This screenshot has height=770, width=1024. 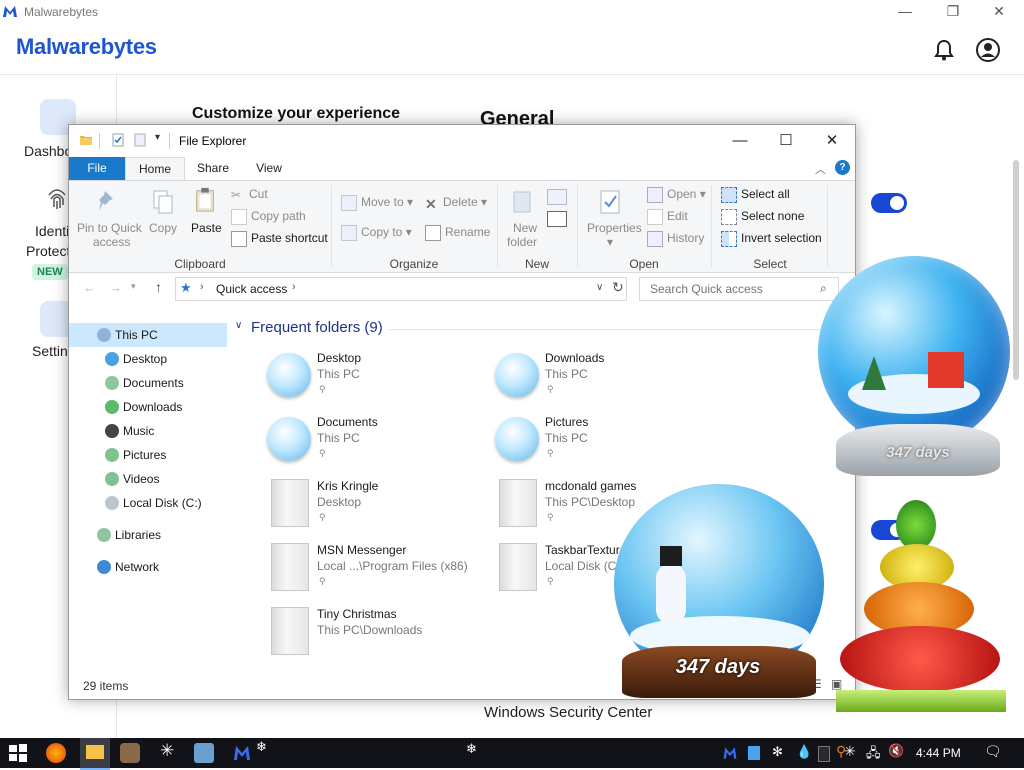 I want to click on copy-path-button: Copy path, so click(x=268, y=217).